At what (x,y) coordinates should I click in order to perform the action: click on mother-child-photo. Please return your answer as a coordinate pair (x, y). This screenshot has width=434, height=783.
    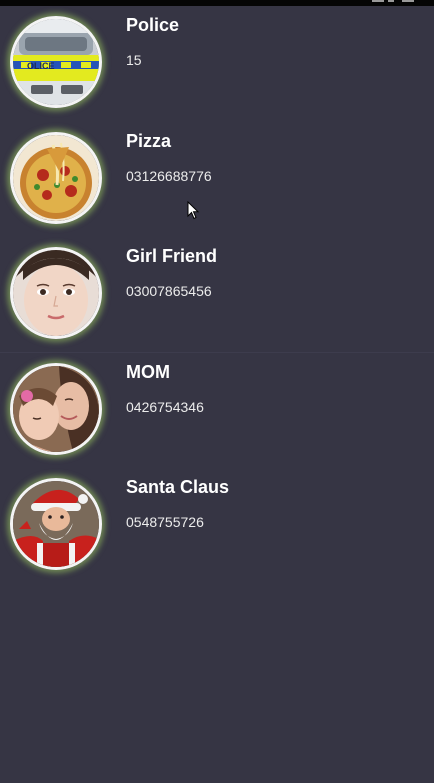
    Looking at the image, I should click on (56, 408).